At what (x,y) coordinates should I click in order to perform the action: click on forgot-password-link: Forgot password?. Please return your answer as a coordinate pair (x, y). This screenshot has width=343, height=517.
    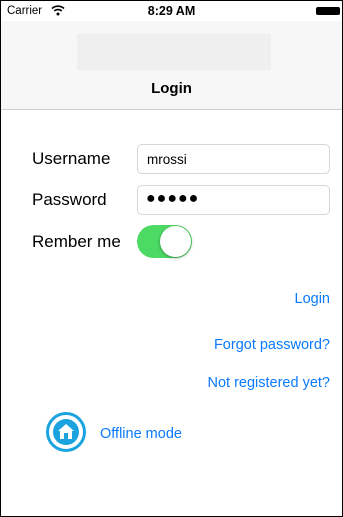
    Looking at the image, I should click on (272, 345).